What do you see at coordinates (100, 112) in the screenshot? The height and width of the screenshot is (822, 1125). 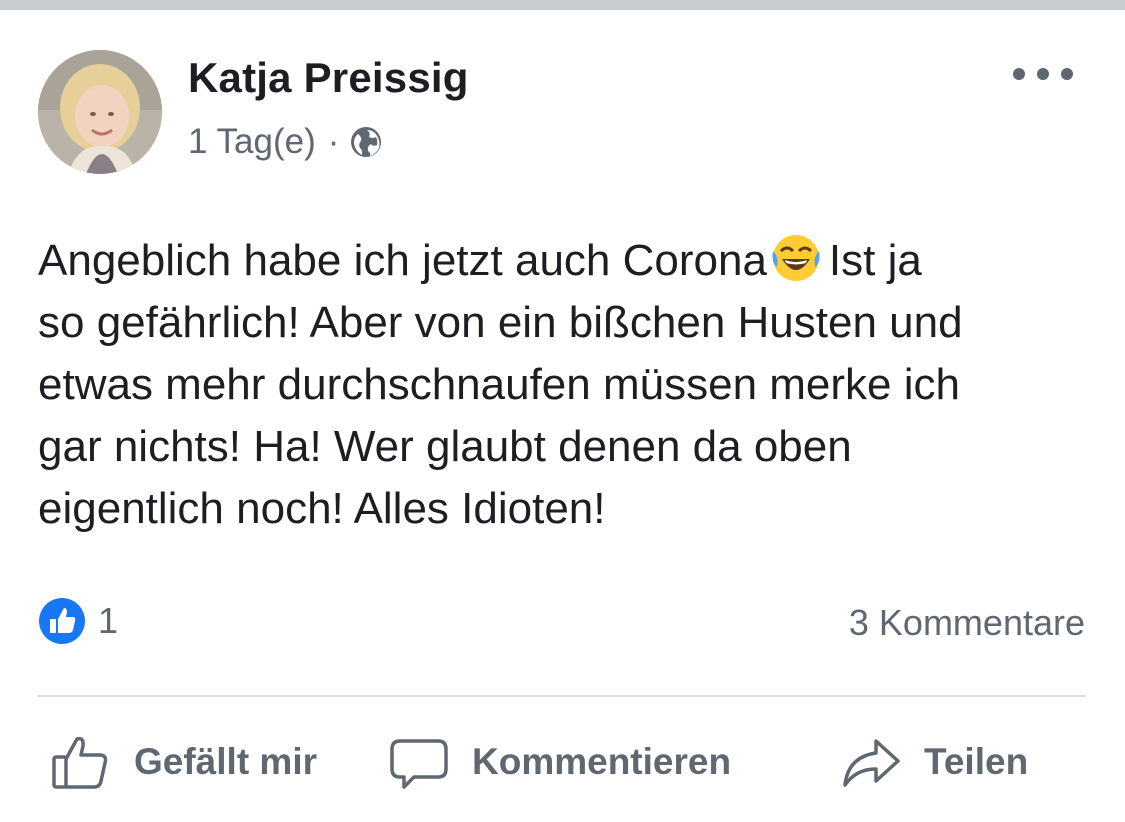 I see `avatar` at bounding box center [100, 112].